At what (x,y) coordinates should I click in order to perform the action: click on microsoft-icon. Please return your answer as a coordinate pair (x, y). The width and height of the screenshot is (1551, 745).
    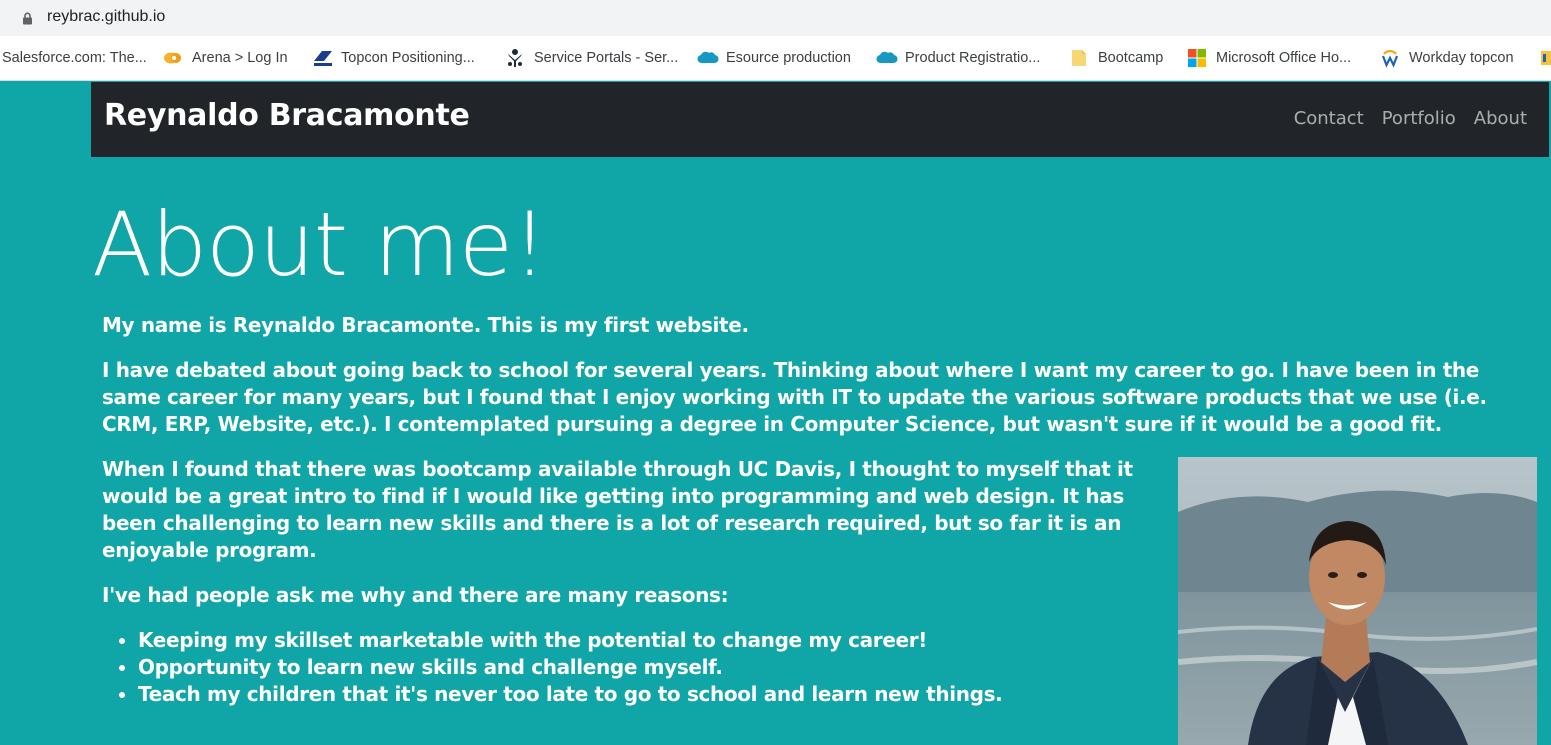
    Looking at the image, I should click on (1197, 58).